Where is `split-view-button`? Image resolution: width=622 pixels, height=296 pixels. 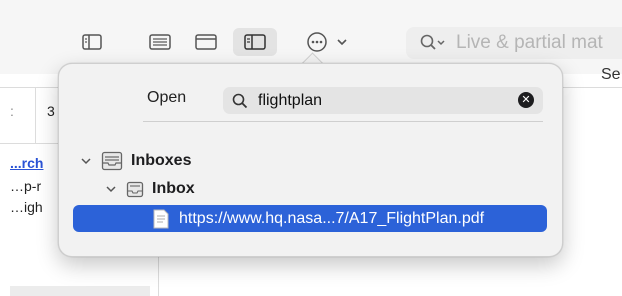
split-view-button is located at coordinates (206, 42).